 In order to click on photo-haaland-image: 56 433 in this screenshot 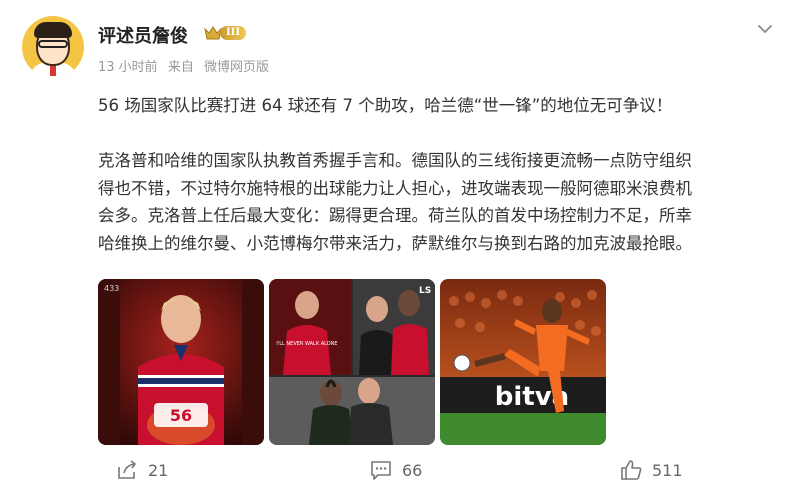, I will do `click(181, 362)`.